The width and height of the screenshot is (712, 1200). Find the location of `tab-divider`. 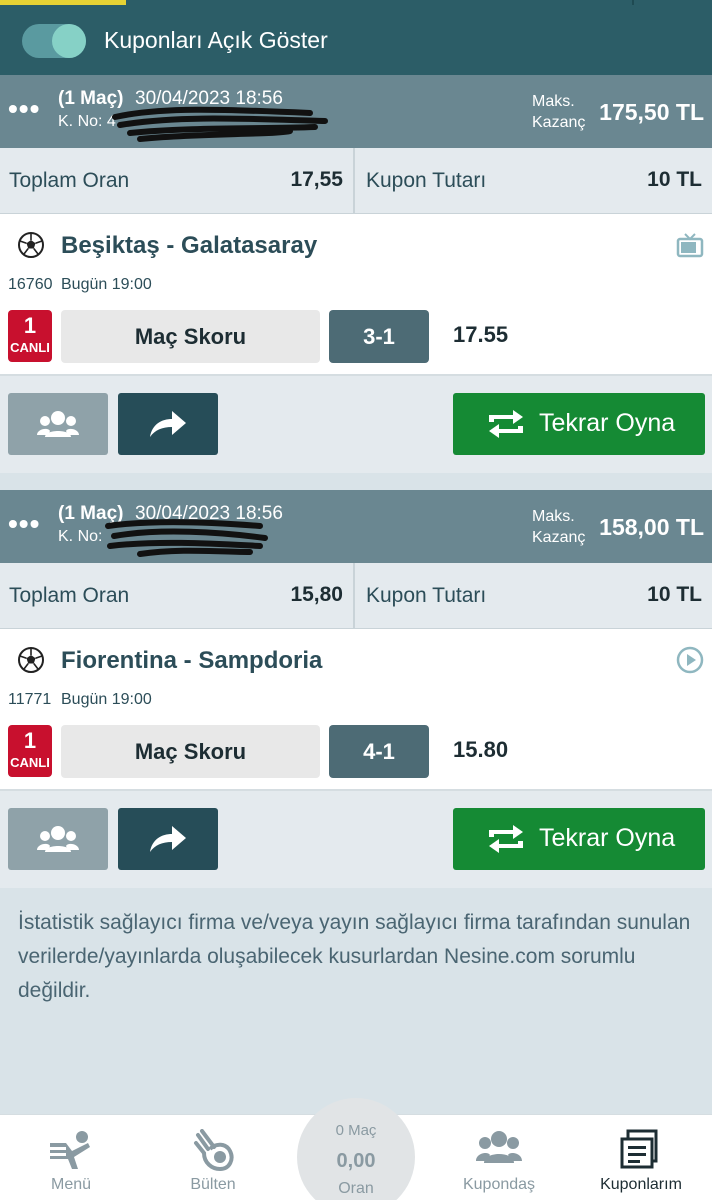

tab-divider is located at coordinates (633, 2).